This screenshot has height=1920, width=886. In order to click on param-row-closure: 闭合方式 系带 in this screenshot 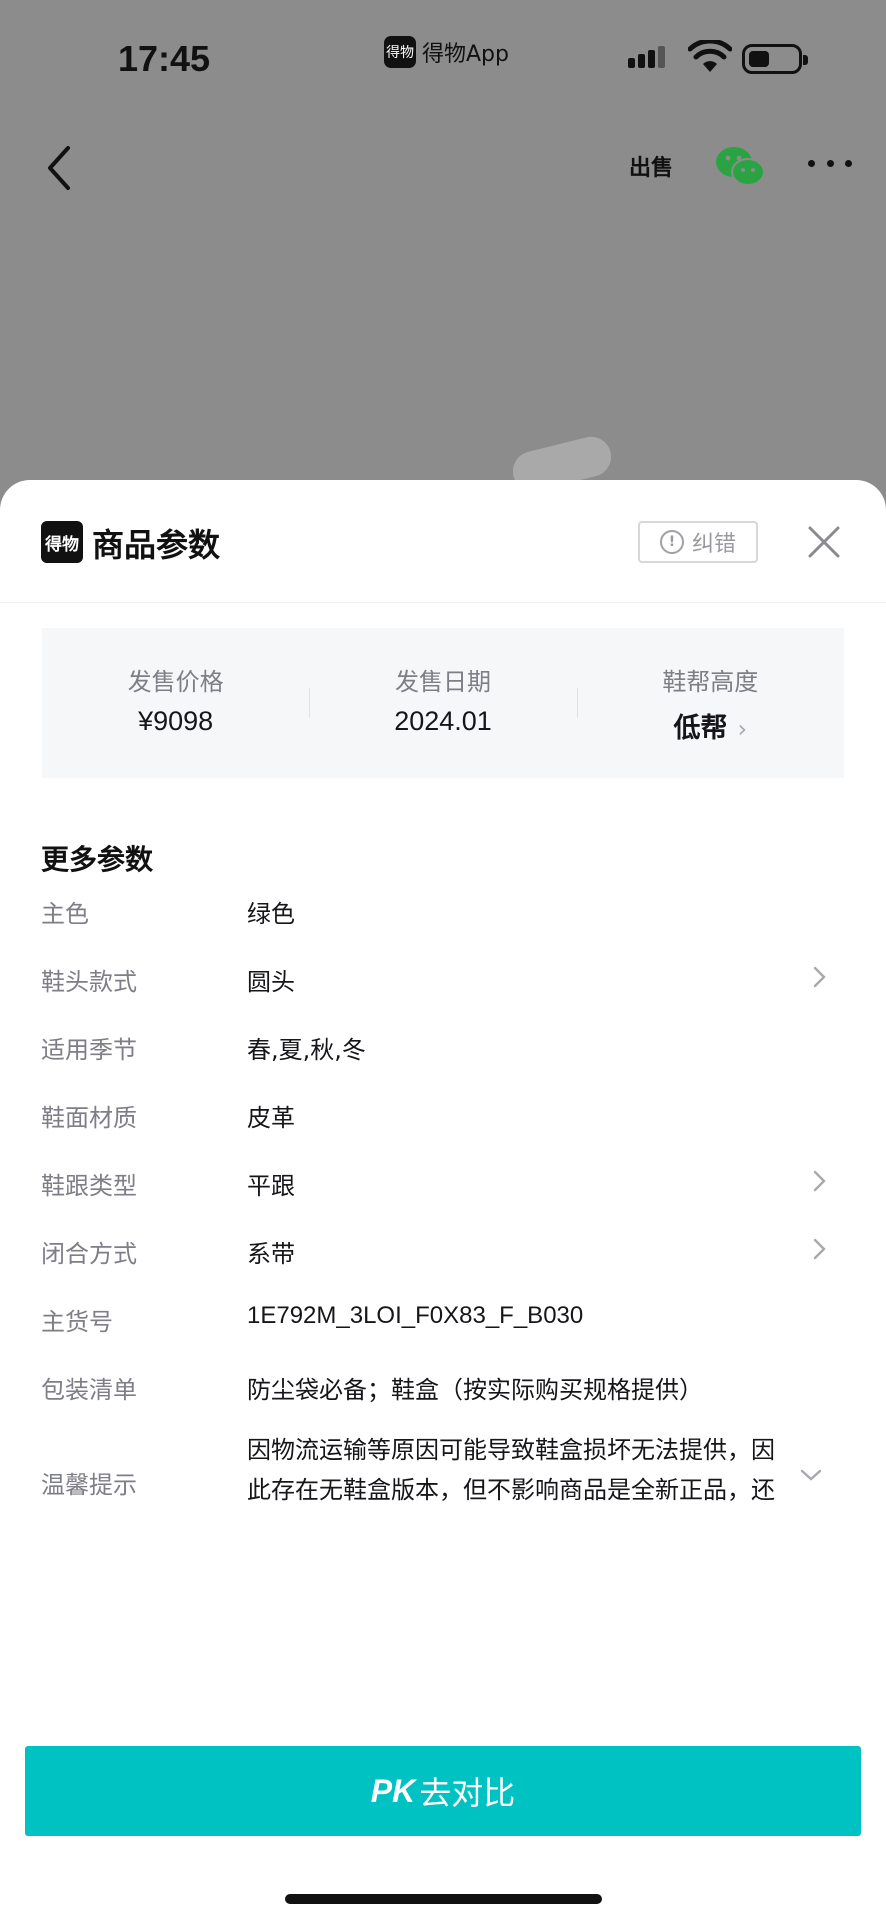, I will do `click(443, 1248)`.